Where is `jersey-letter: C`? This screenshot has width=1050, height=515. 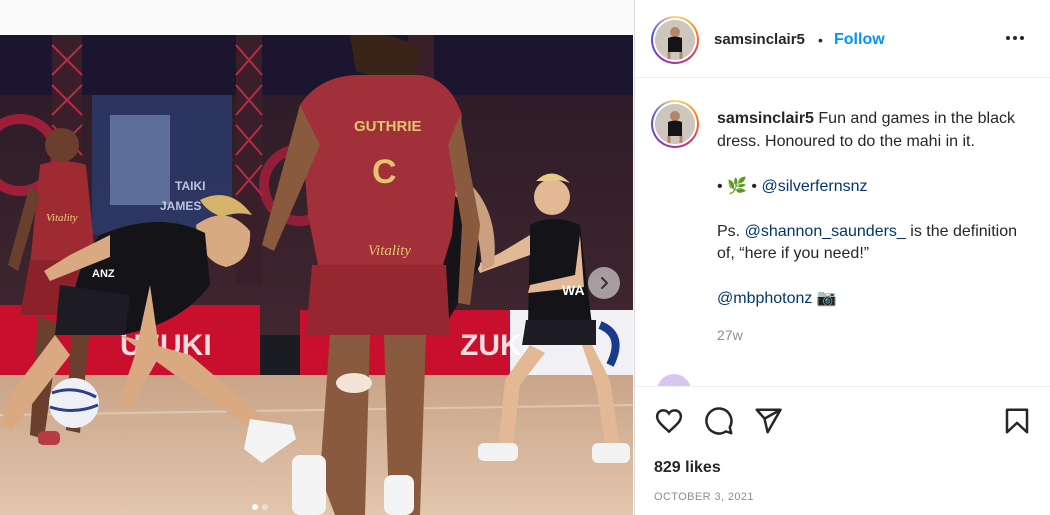
jersey-letter: C is located at coordinates (384, 172).